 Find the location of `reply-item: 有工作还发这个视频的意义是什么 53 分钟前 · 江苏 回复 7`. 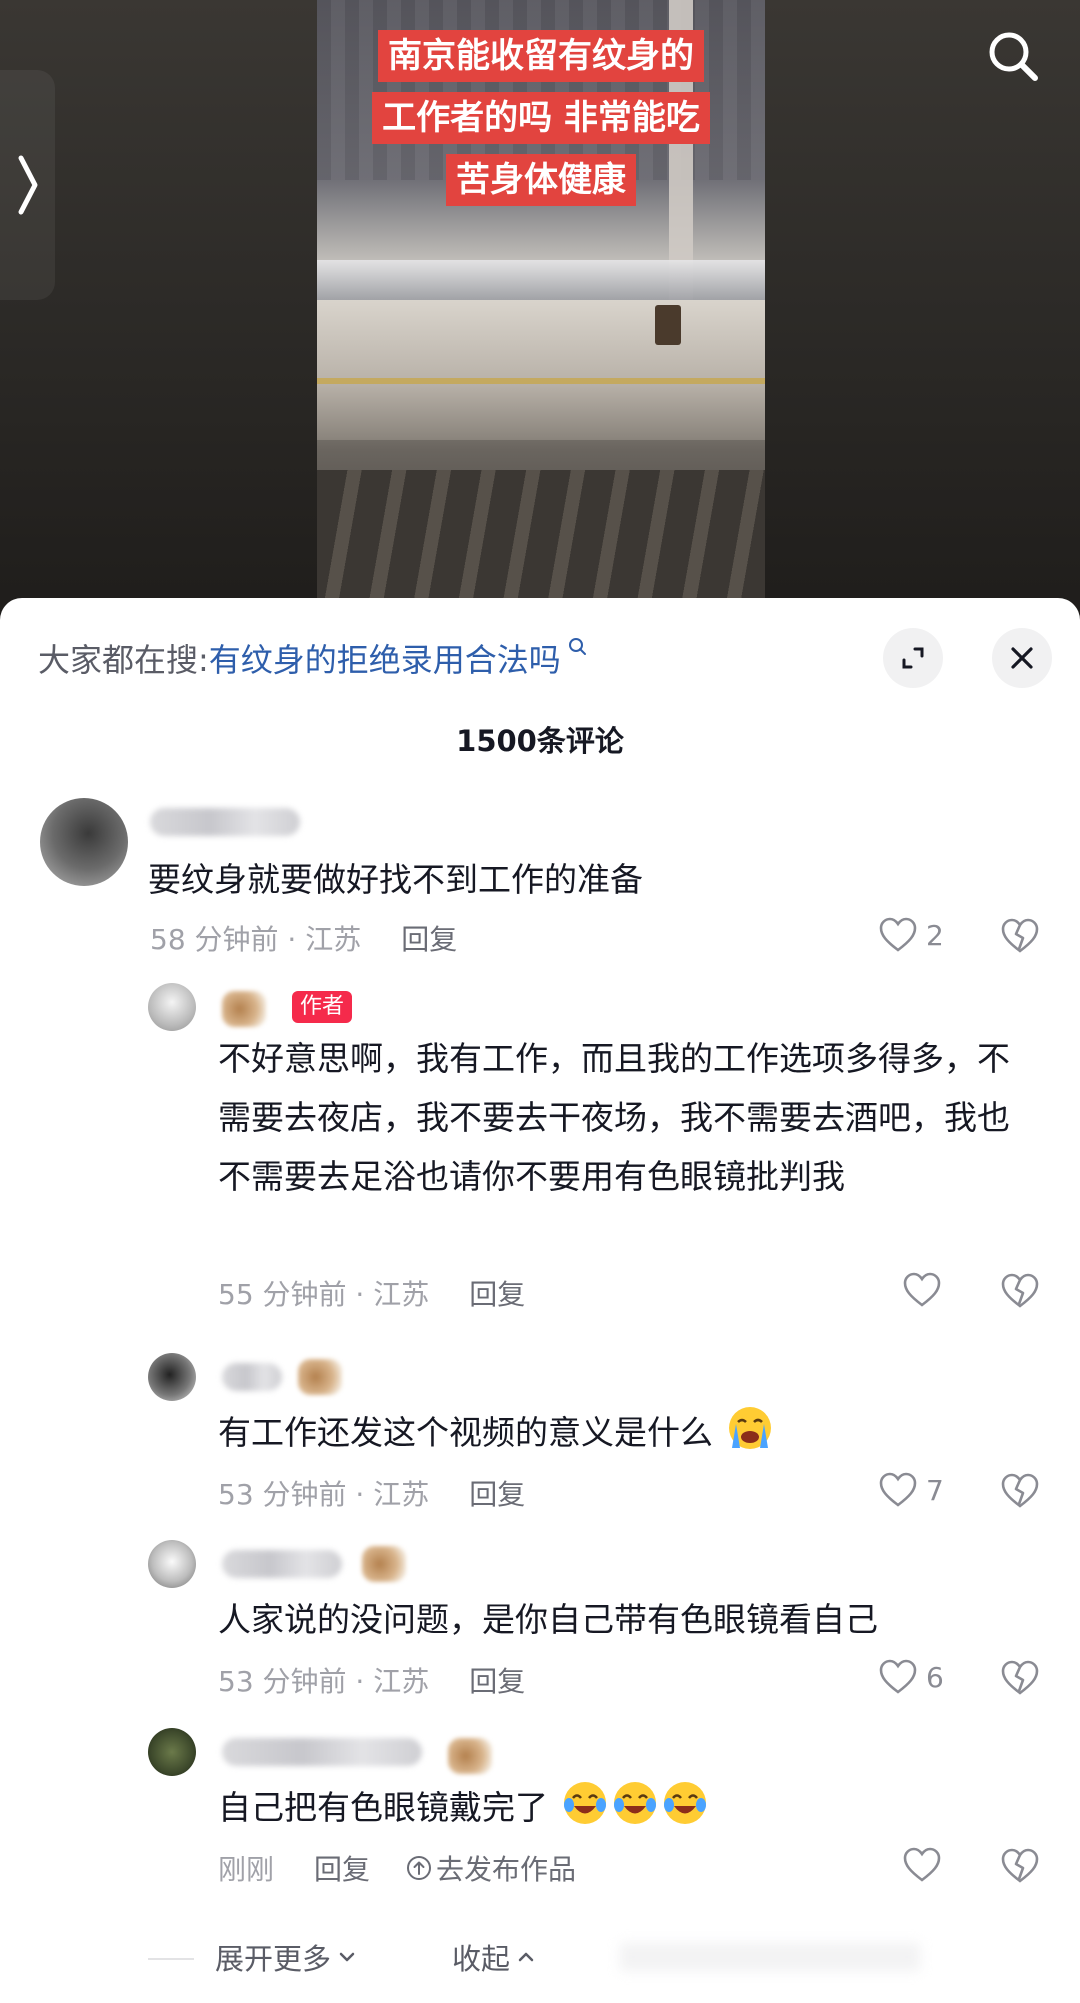

reply-item: 有工作还发这个视频的意义是什么 53 分钟前 · 江苏 回复 7 is located at coordinates (540, 1433).